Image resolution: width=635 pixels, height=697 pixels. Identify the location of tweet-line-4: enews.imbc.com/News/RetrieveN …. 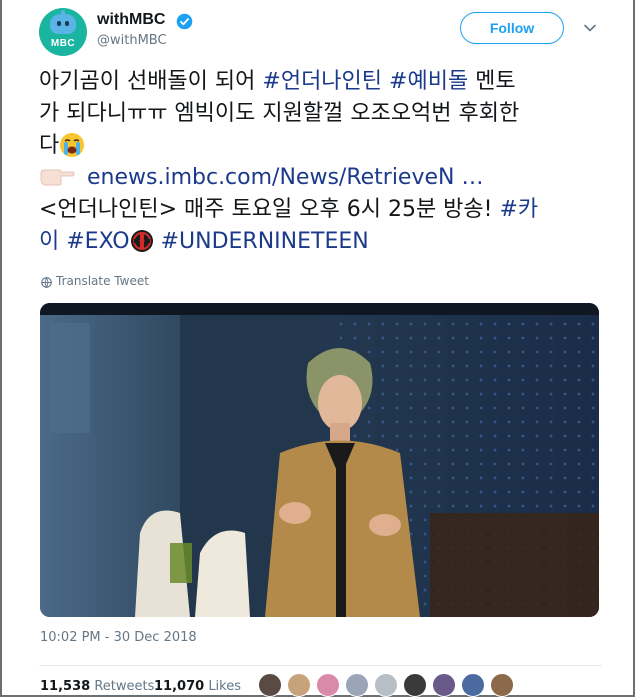
(329, 178).